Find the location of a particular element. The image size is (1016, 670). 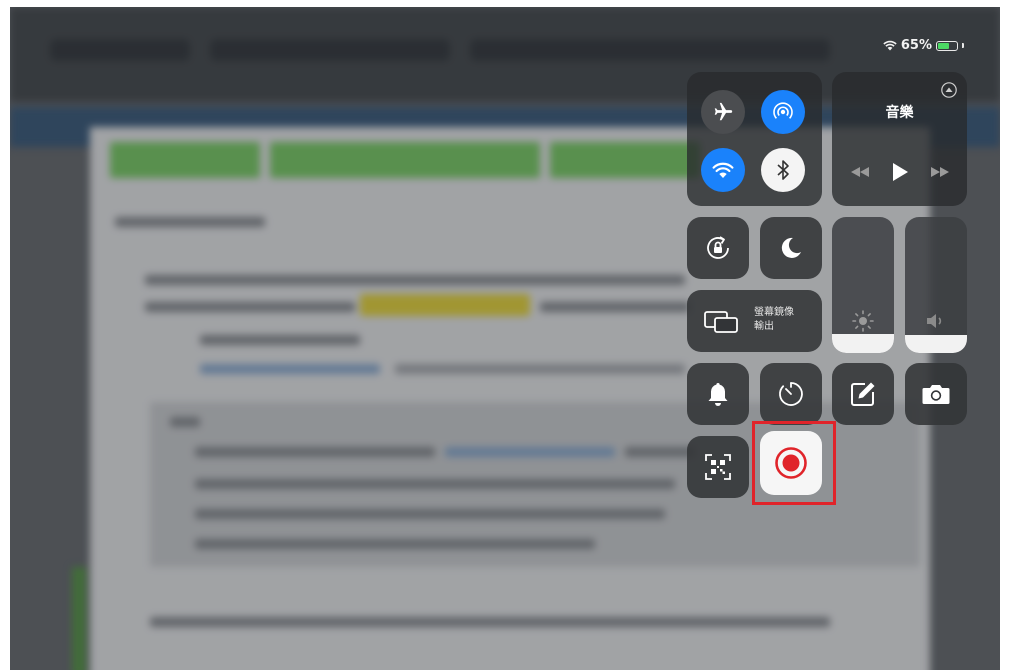

brightness-slider is located at coordinates (863, 285).